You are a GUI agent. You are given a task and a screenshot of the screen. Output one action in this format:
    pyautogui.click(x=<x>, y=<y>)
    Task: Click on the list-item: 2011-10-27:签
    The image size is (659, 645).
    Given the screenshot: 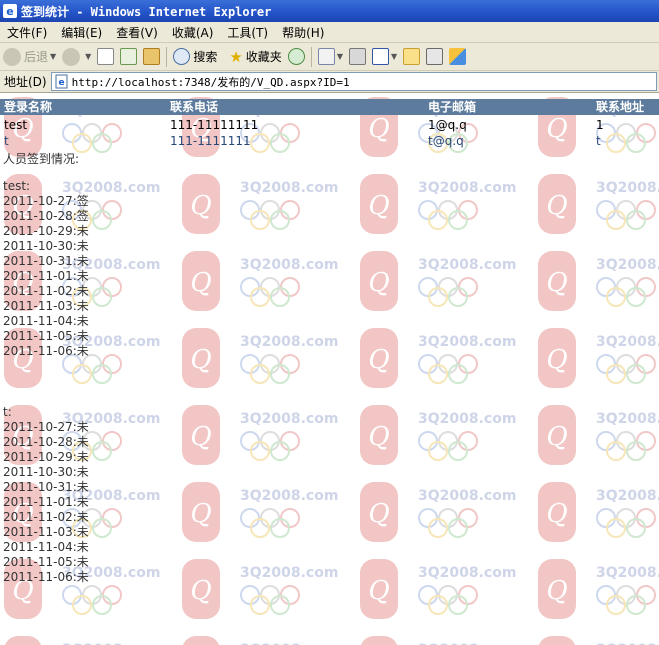 What is the action you would take?
    pyautogui.click(x=46, y=201)
    